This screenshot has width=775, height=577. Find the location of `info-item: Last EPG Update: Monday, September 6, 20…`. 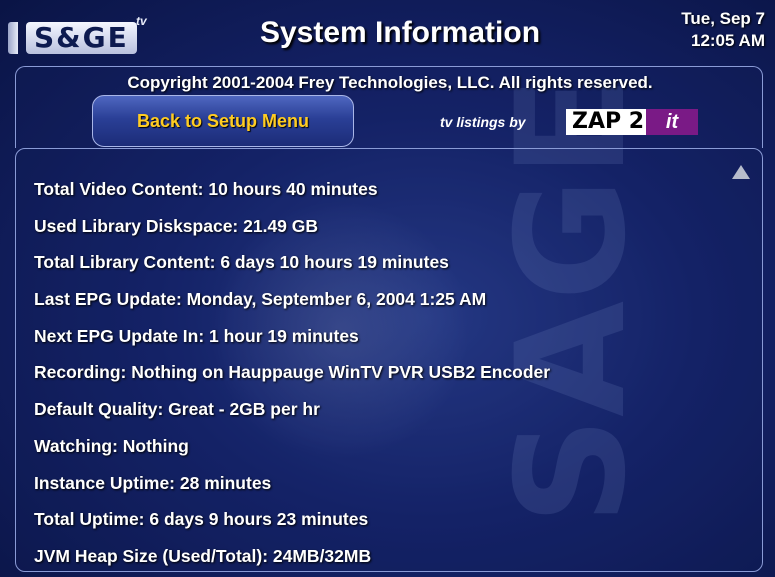

info-item: Last EPG Update: Monday, September 6, 20… is located at coordinates (260, 299).